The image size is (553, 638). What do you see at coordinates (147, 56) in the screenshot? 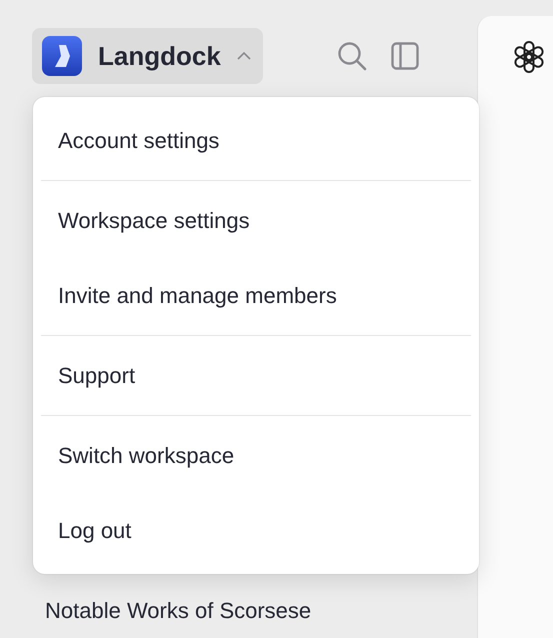
I see `workspace-button: Langdock` at bounding box center [147, 56].